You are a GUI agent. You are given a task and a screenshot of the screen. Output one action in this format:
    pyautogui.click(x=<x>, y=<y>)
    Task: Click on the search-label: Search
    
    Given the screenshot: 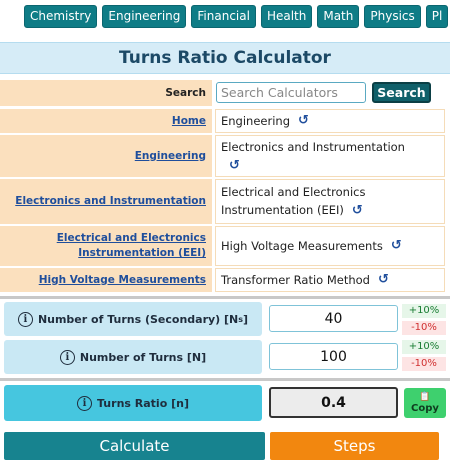 What is the action you would take?
    pyautogui.click(x=106, y=93)
    